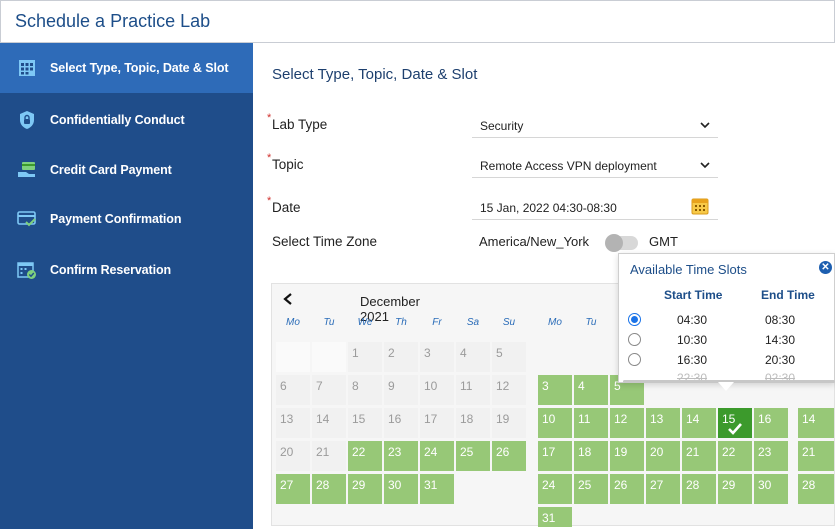 This screenshot has width=835, height=529. What do you see at coordinates (700, 206) in the screenshot?
I see `calendar-icon` at bounding box center [700, 206].